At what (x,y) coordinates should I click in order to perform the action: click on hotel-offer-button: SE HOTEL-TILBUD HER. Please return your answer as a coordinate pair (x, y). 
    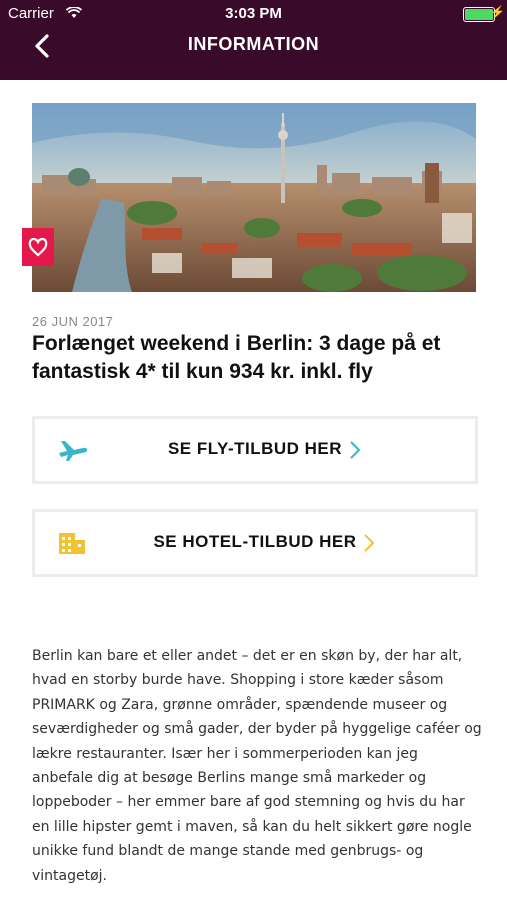
    Looking at the image, I should click on (255, 543).